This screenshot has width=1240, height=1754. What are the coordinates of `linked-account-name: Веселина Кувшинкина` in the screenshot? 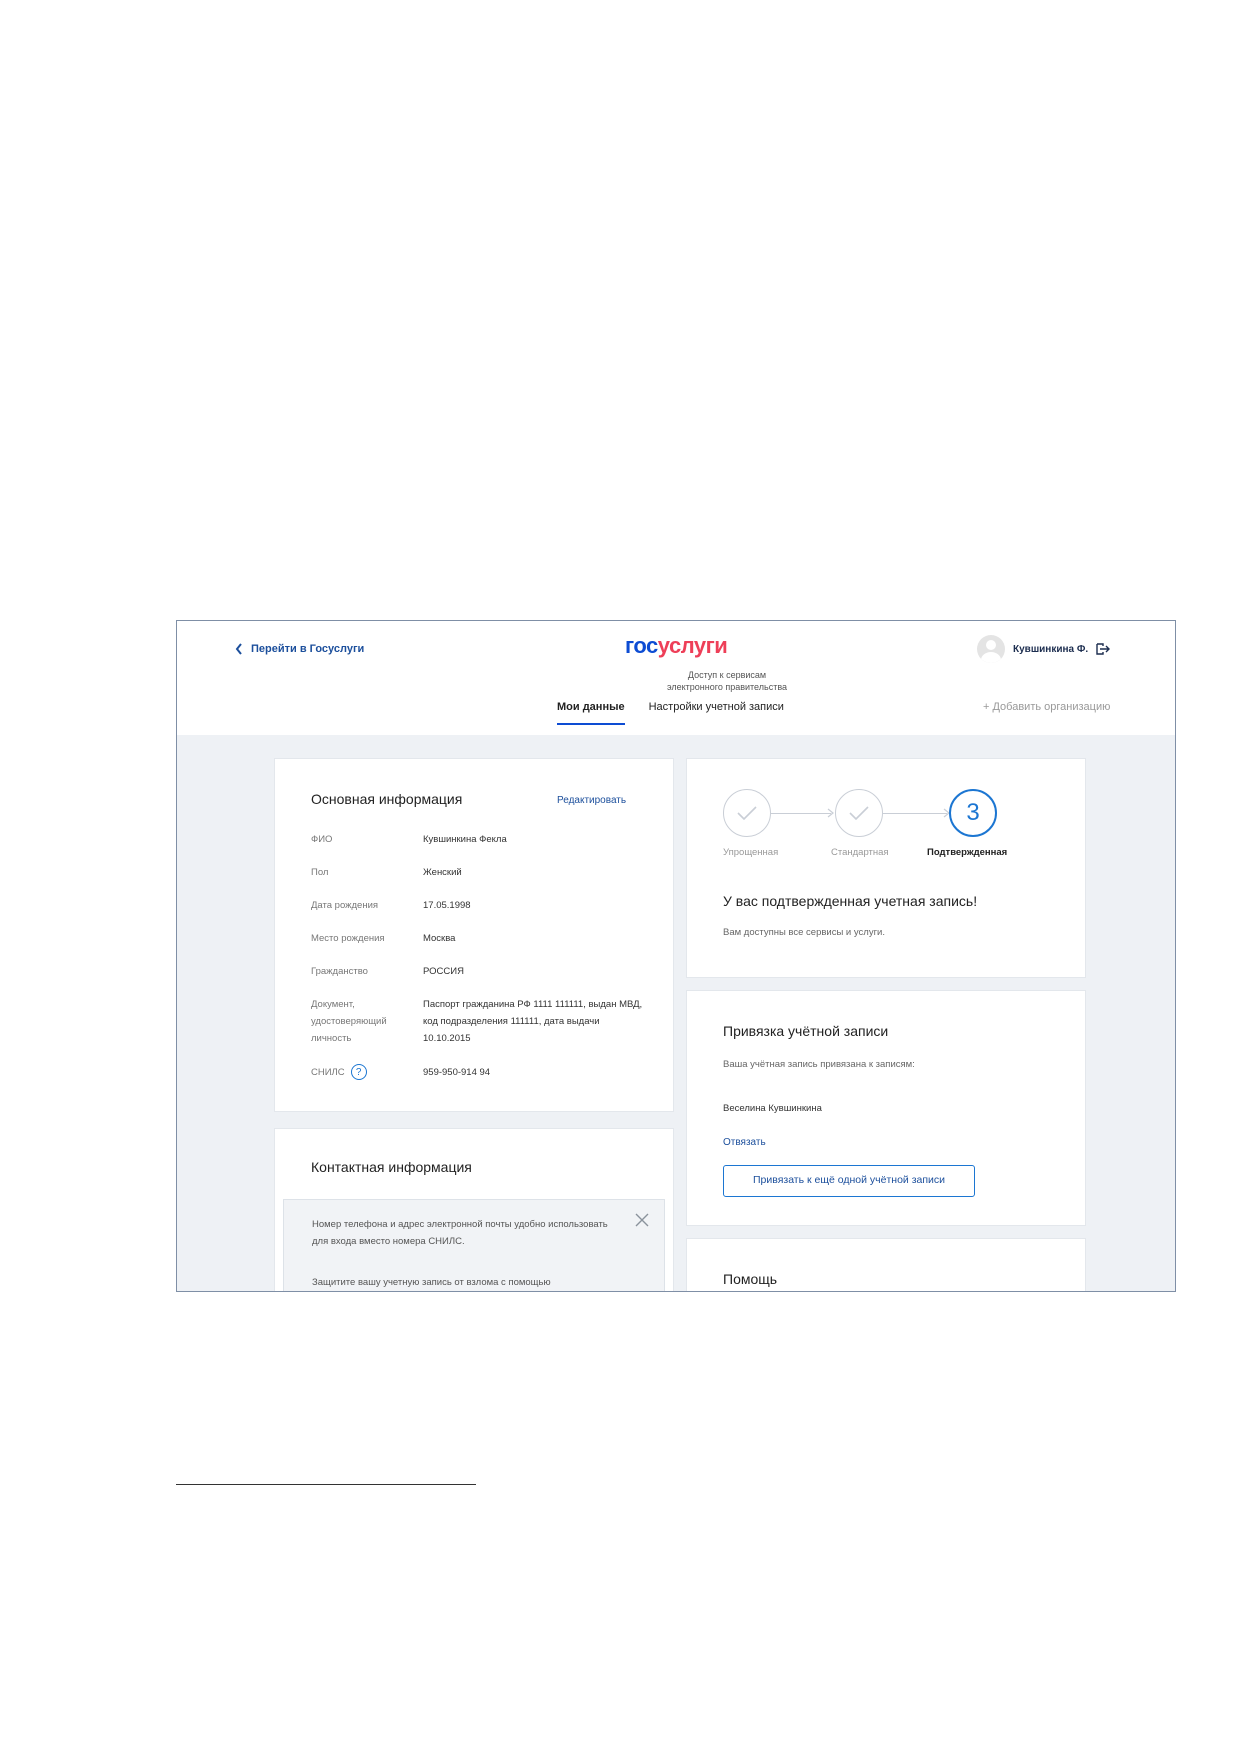 It's located at (772, 1108).